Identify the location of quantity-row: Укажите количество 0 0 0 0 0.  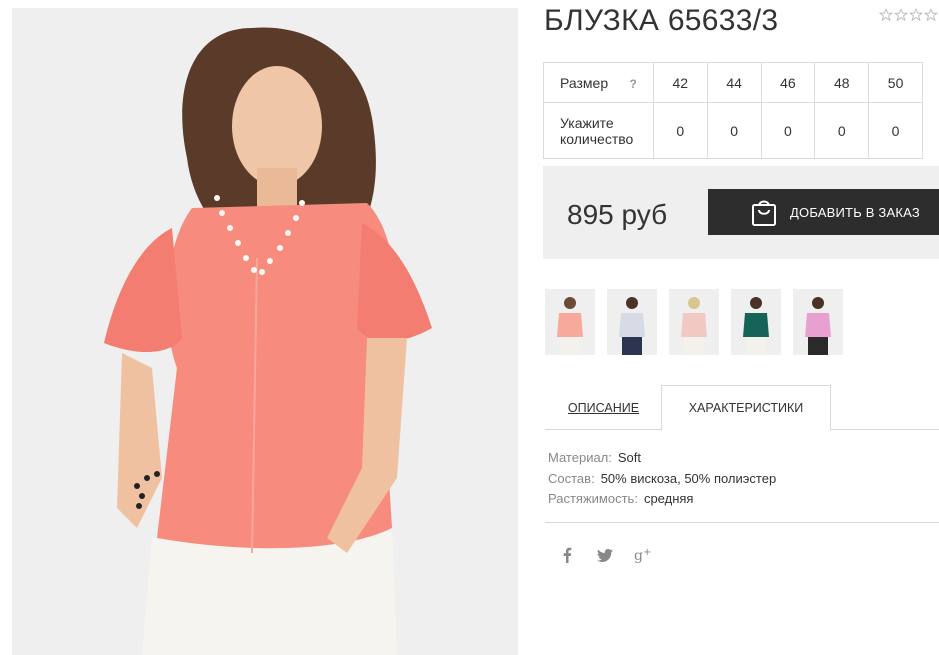
(733, 130).